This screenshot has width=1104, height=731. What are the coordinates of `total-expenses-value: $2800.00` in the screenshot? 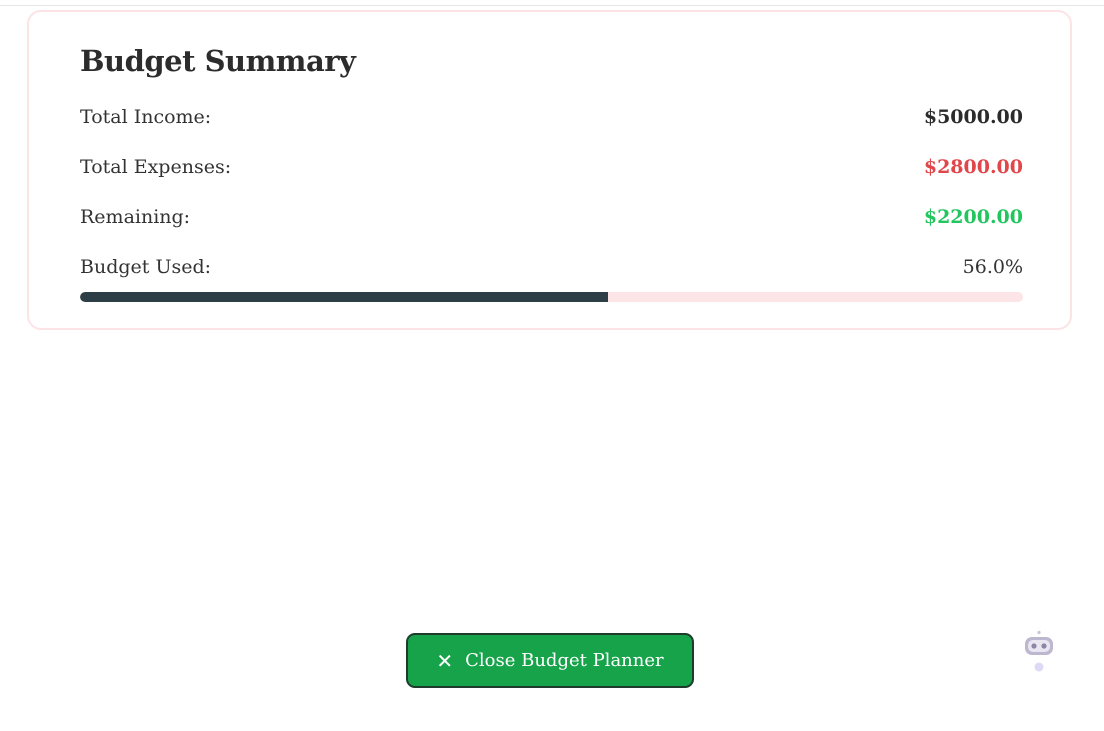 It's located at (973, 167).